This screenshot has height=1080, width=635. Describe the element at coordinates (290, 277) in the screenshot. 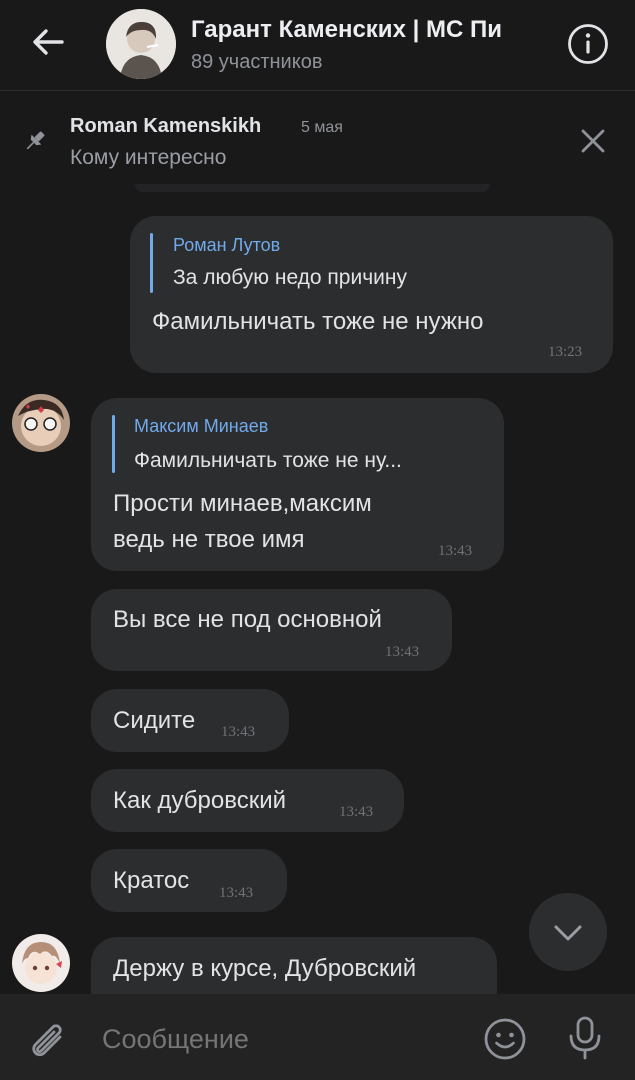

I see `reply-text: За любую недо причину` at that location.